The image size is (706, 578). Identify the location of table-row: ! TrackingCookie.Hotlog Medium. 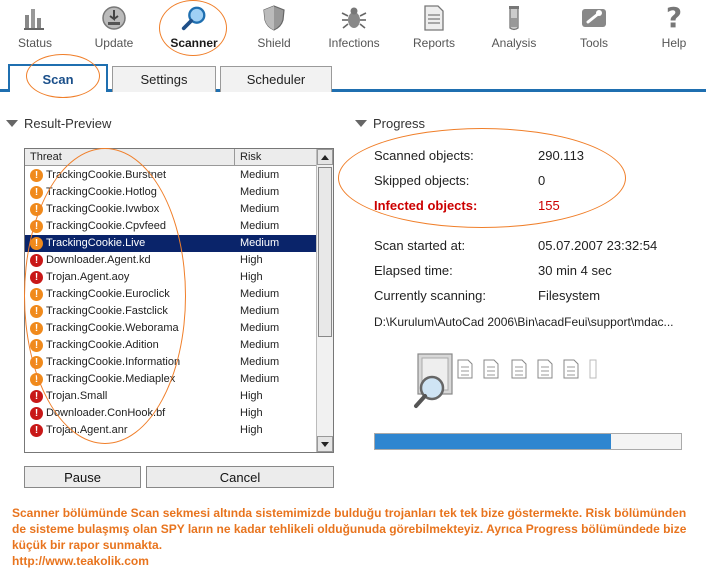
(171, 192).